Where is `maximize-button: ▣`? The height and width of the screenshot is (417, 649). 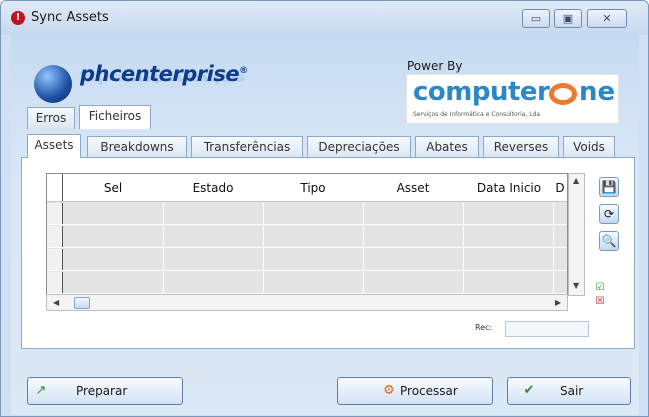 maximize-button: ▣ is located at coordinates (568, 18).